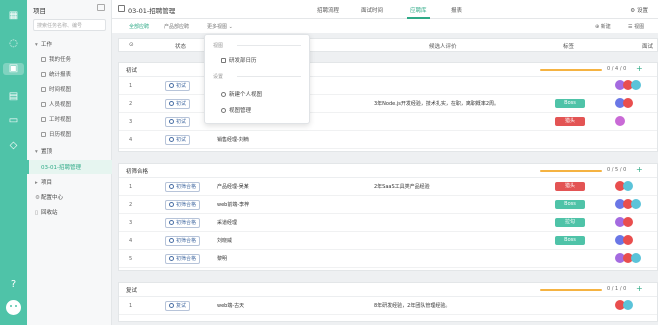  I want to click on calendar-icon: ▤, so click(13, 97).